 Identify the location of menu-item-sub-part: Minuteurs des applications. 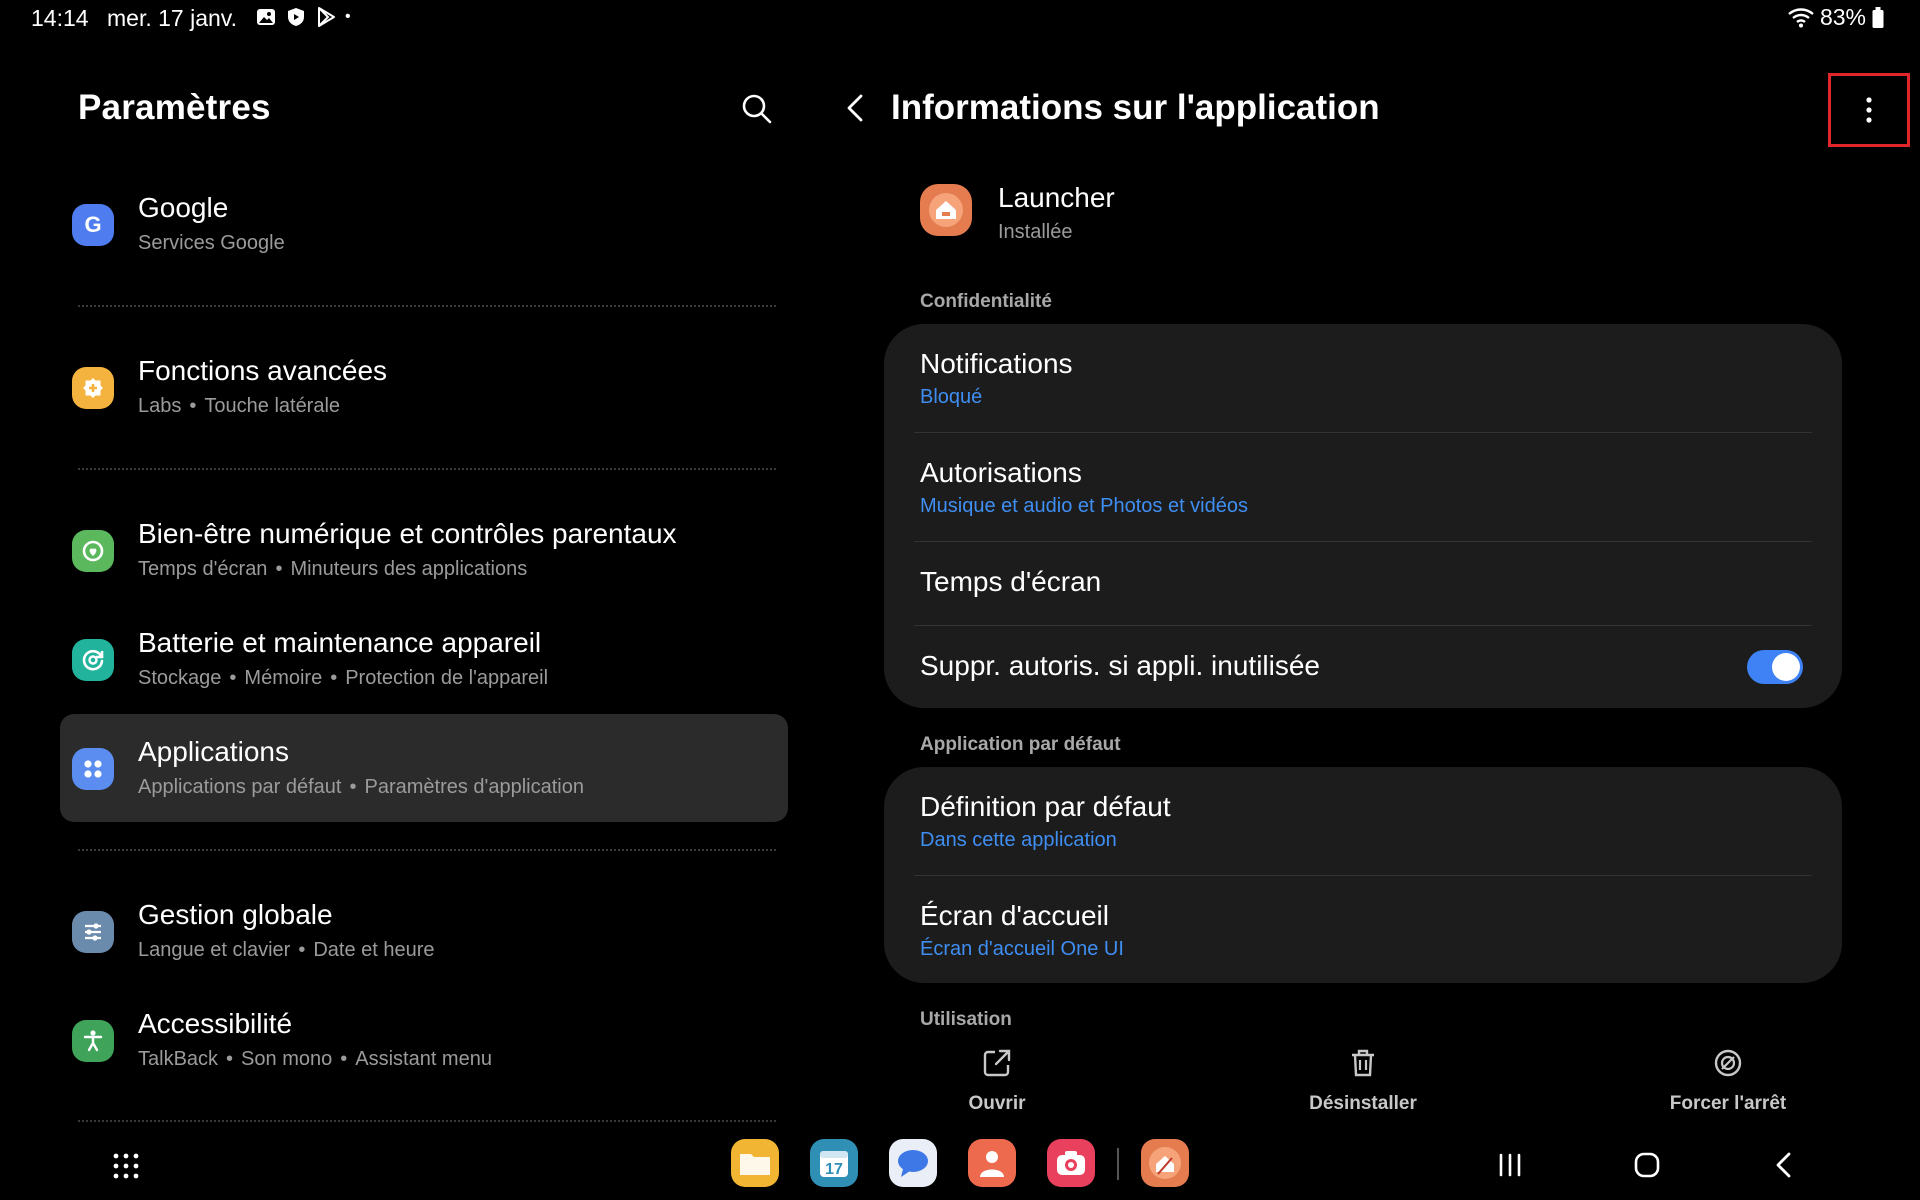
(409, 569).